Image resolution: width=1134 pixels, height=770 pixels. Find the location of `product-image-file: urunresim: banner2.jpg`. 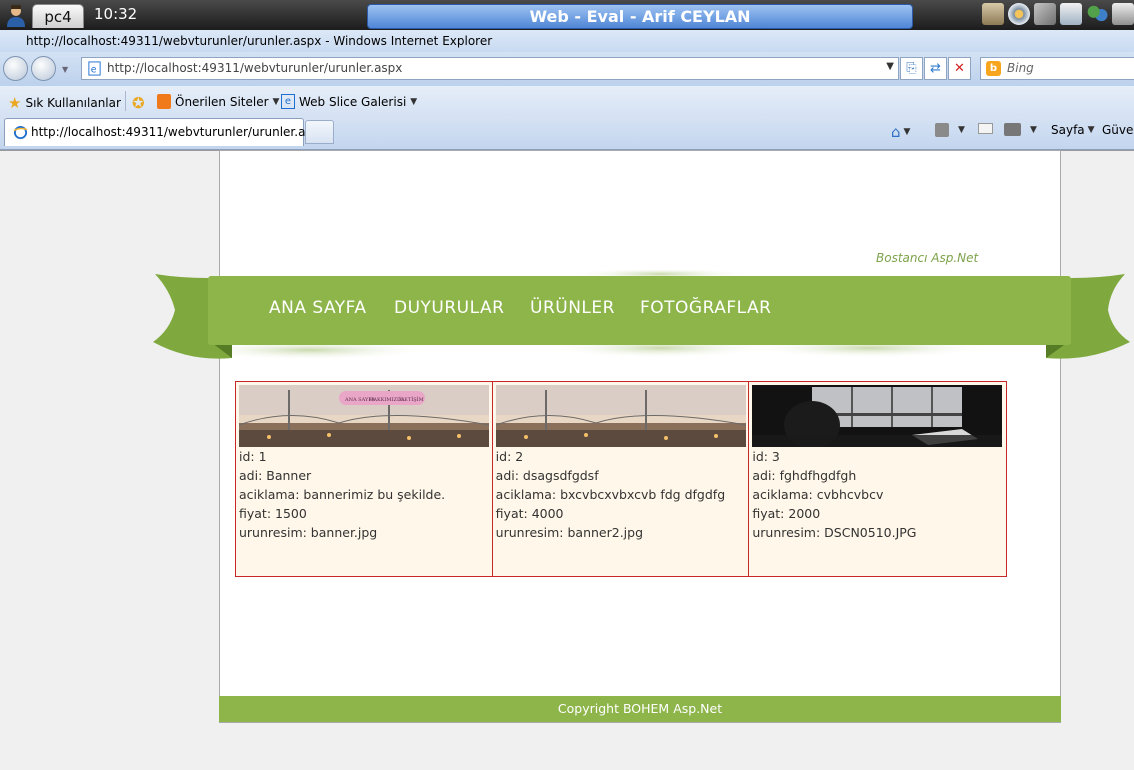

product-image-file: urunresim: banner2.jpg is located at coordinates (569, 532).